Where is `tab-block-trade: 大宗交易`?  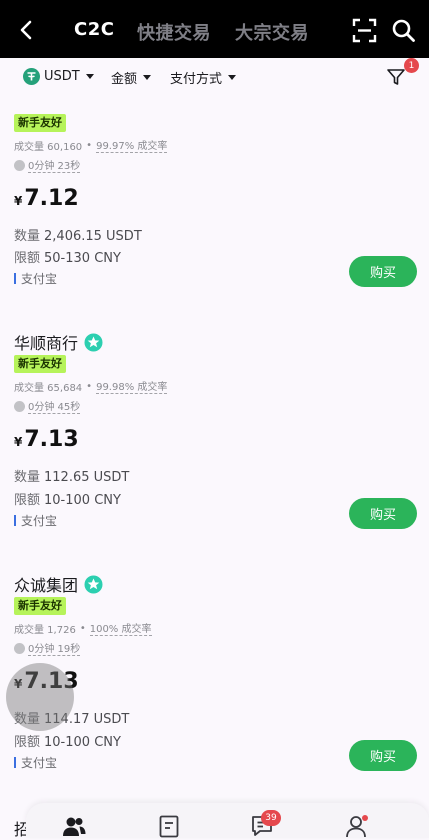
tab-block-trade: 大宗交易 is located at coordinates (272, 32).